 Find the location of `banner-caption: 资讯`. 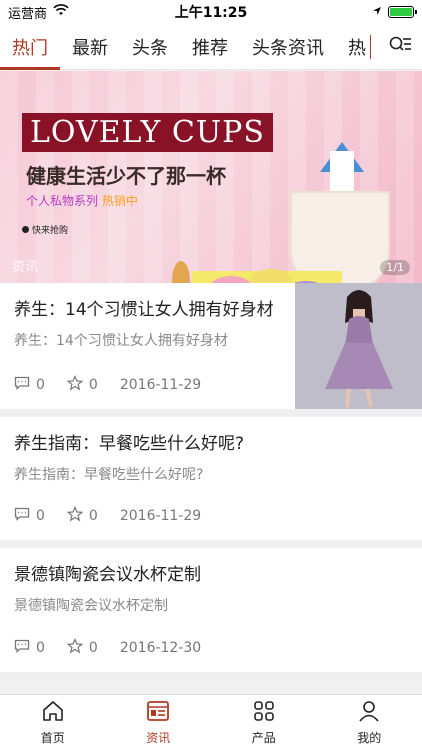

banner-caption: 资讯 is located at coordinates (25, 267).